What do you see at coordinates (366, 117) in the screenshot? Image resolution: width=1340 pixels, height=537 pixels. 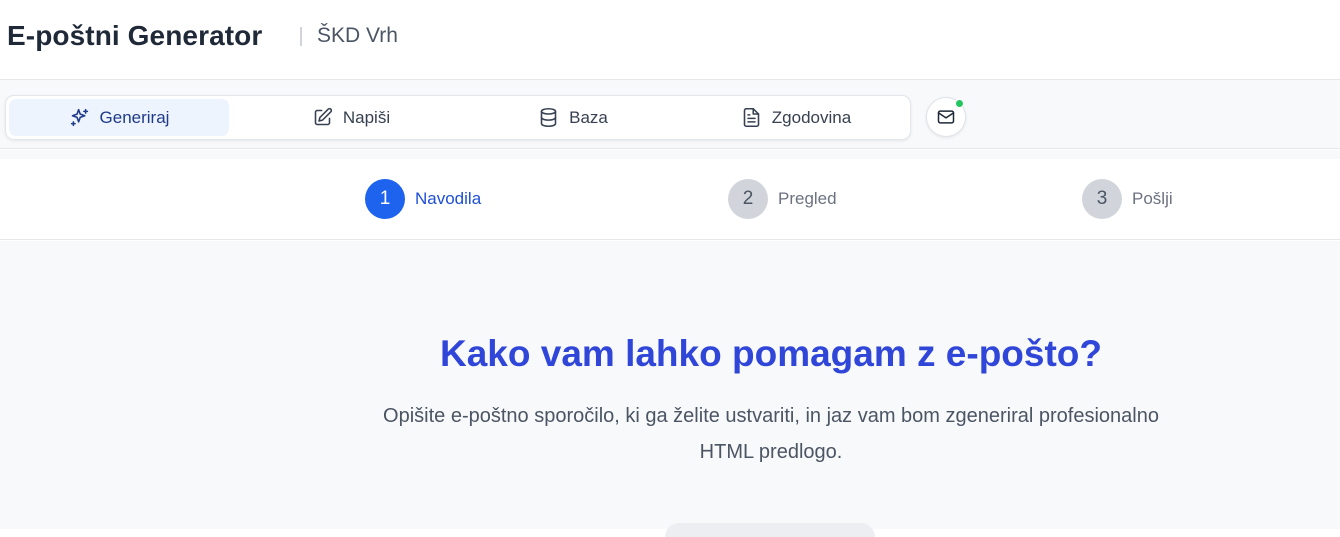 I see `tab-label: Napiši` at bounding box center [366, 117].